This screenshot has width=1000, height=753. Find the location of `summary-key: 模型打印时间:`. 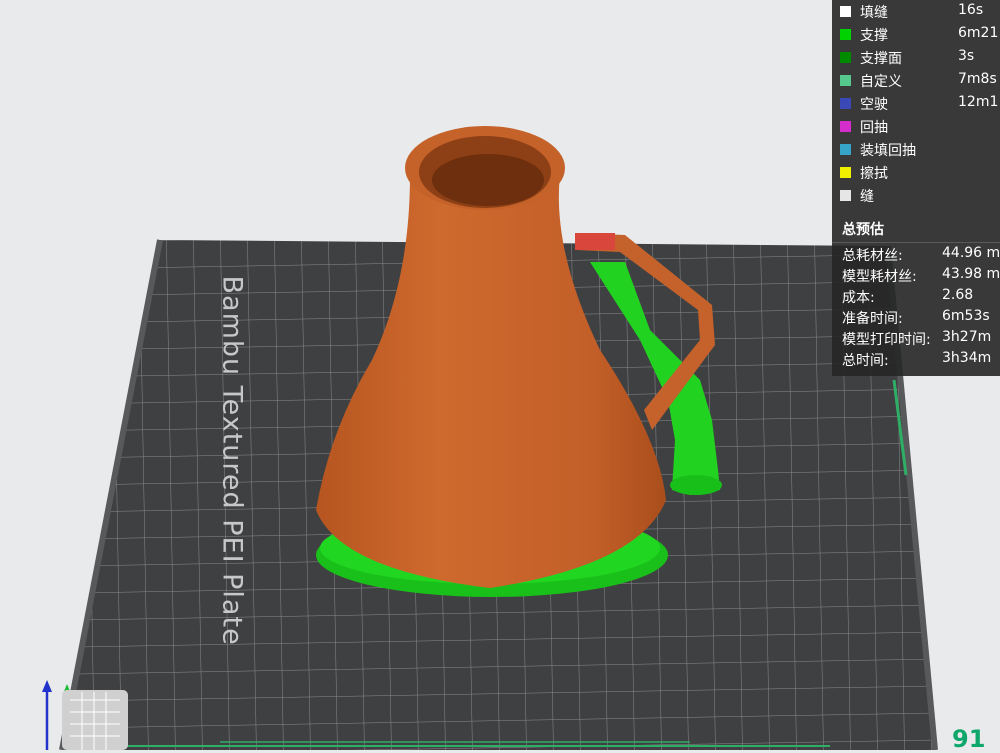

summary-key: 模型打印时间: is located at coordinates (886, 340).